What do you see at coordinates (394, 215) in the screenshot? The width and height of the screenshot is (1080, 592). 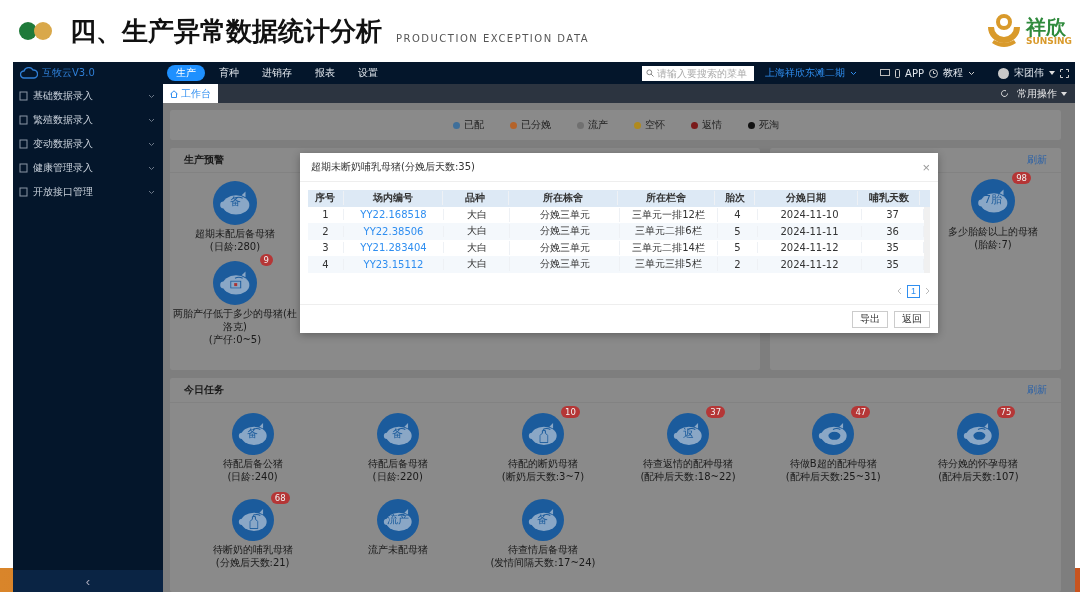 I see `pig-id-link: YY22.168518` at bounding box center [394, 215].